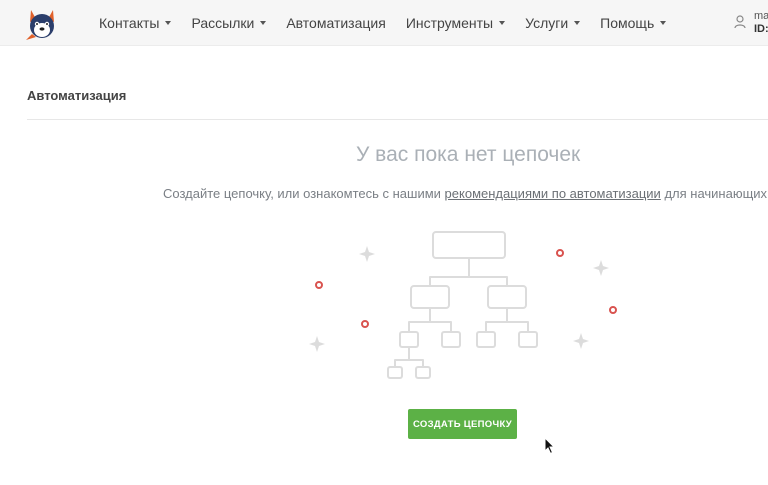  I want to click on nav-item-label: Автоматизация, so click(336, 23).